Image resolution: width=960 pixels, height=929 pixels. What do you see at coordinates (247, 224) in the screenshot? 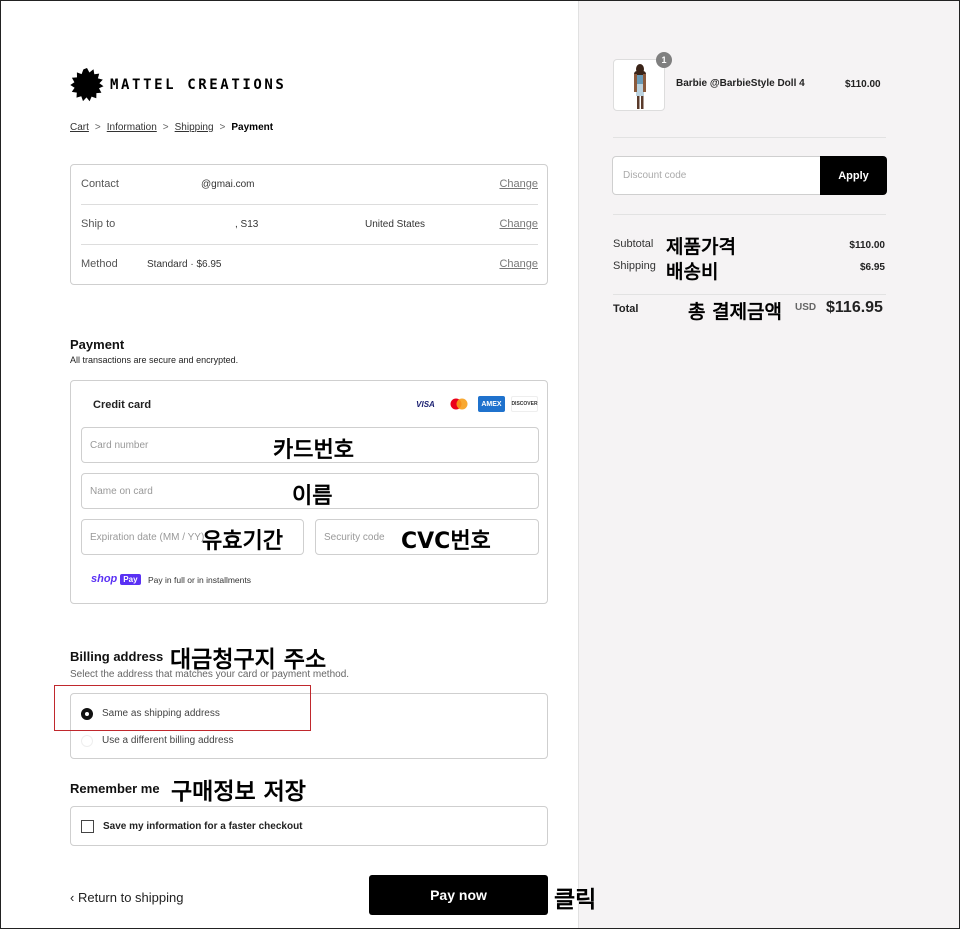
I see `ship-to-value: , S13` at bounding box center [247, 224].